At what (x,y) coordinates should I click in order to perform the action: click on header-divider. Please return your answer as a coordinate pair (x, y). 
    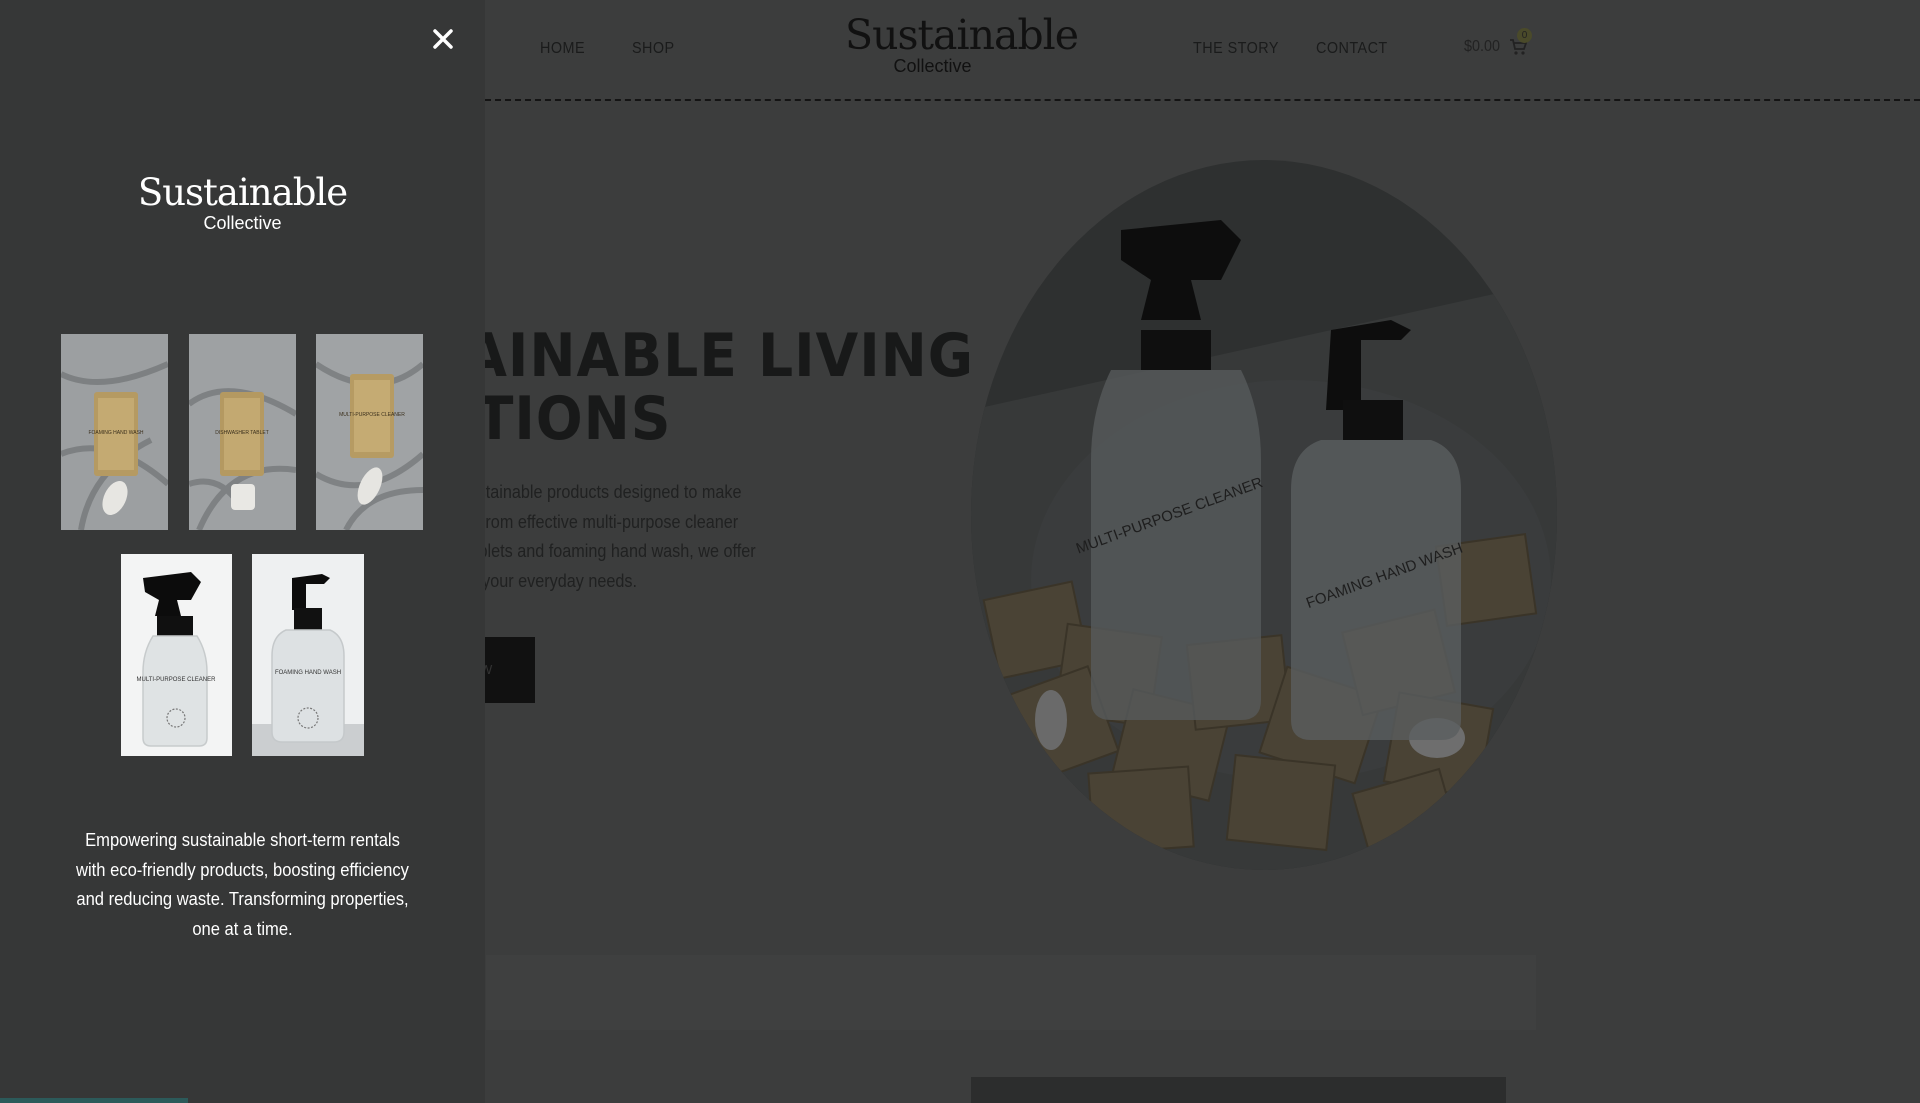
    Looking at the image, I should click on (1202, 100).